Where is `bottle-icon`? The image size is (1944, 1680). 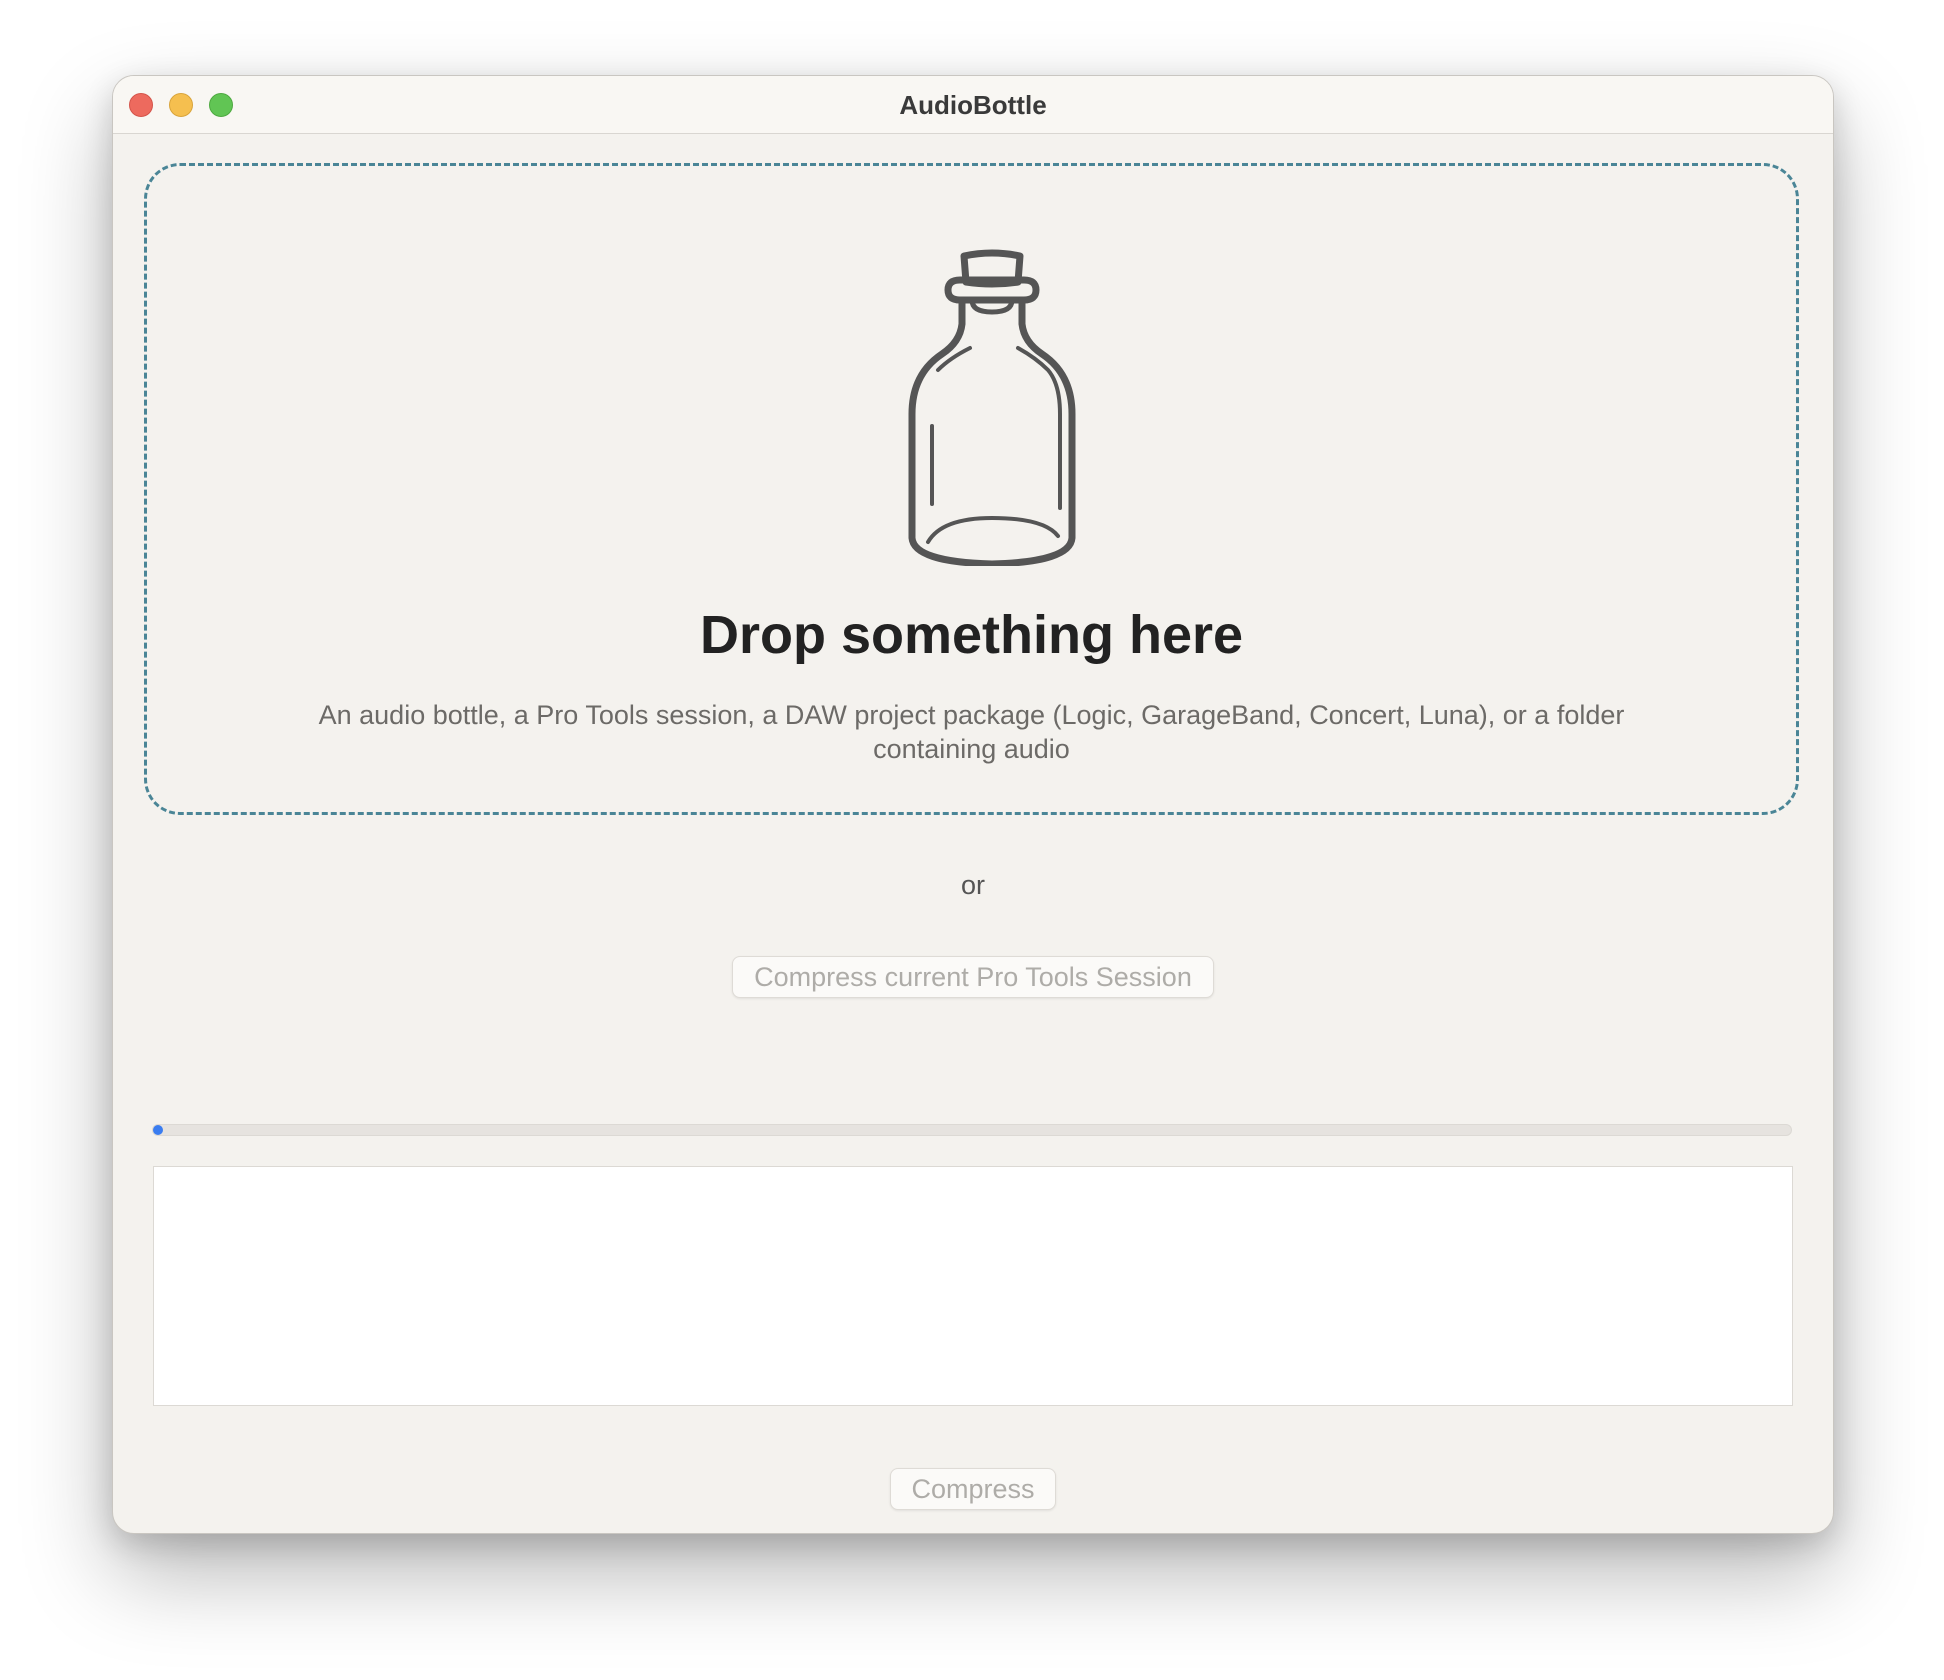
bottle-icon is located at coordinates (992, 407).